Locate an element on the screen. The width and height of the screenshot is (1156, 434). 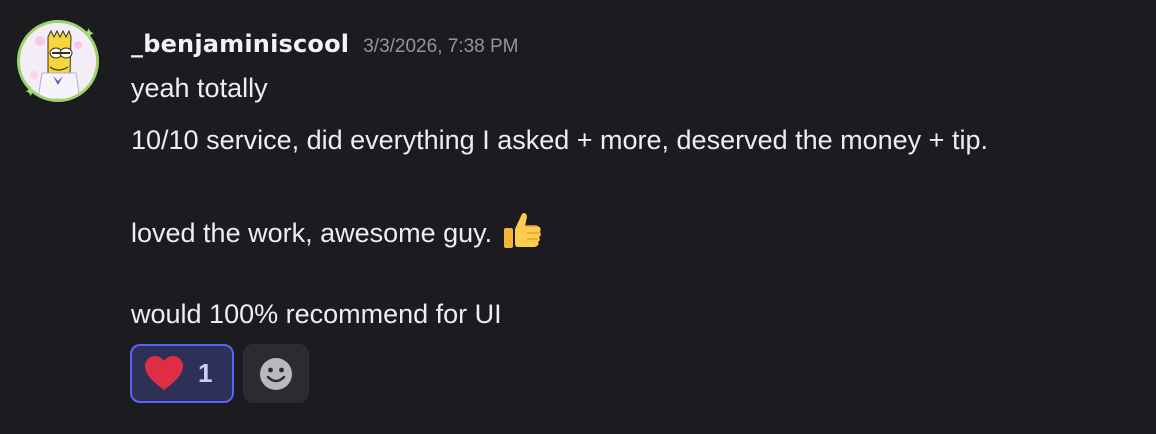
heart-reaction-button: 1 is located at coordinates (182, 373).